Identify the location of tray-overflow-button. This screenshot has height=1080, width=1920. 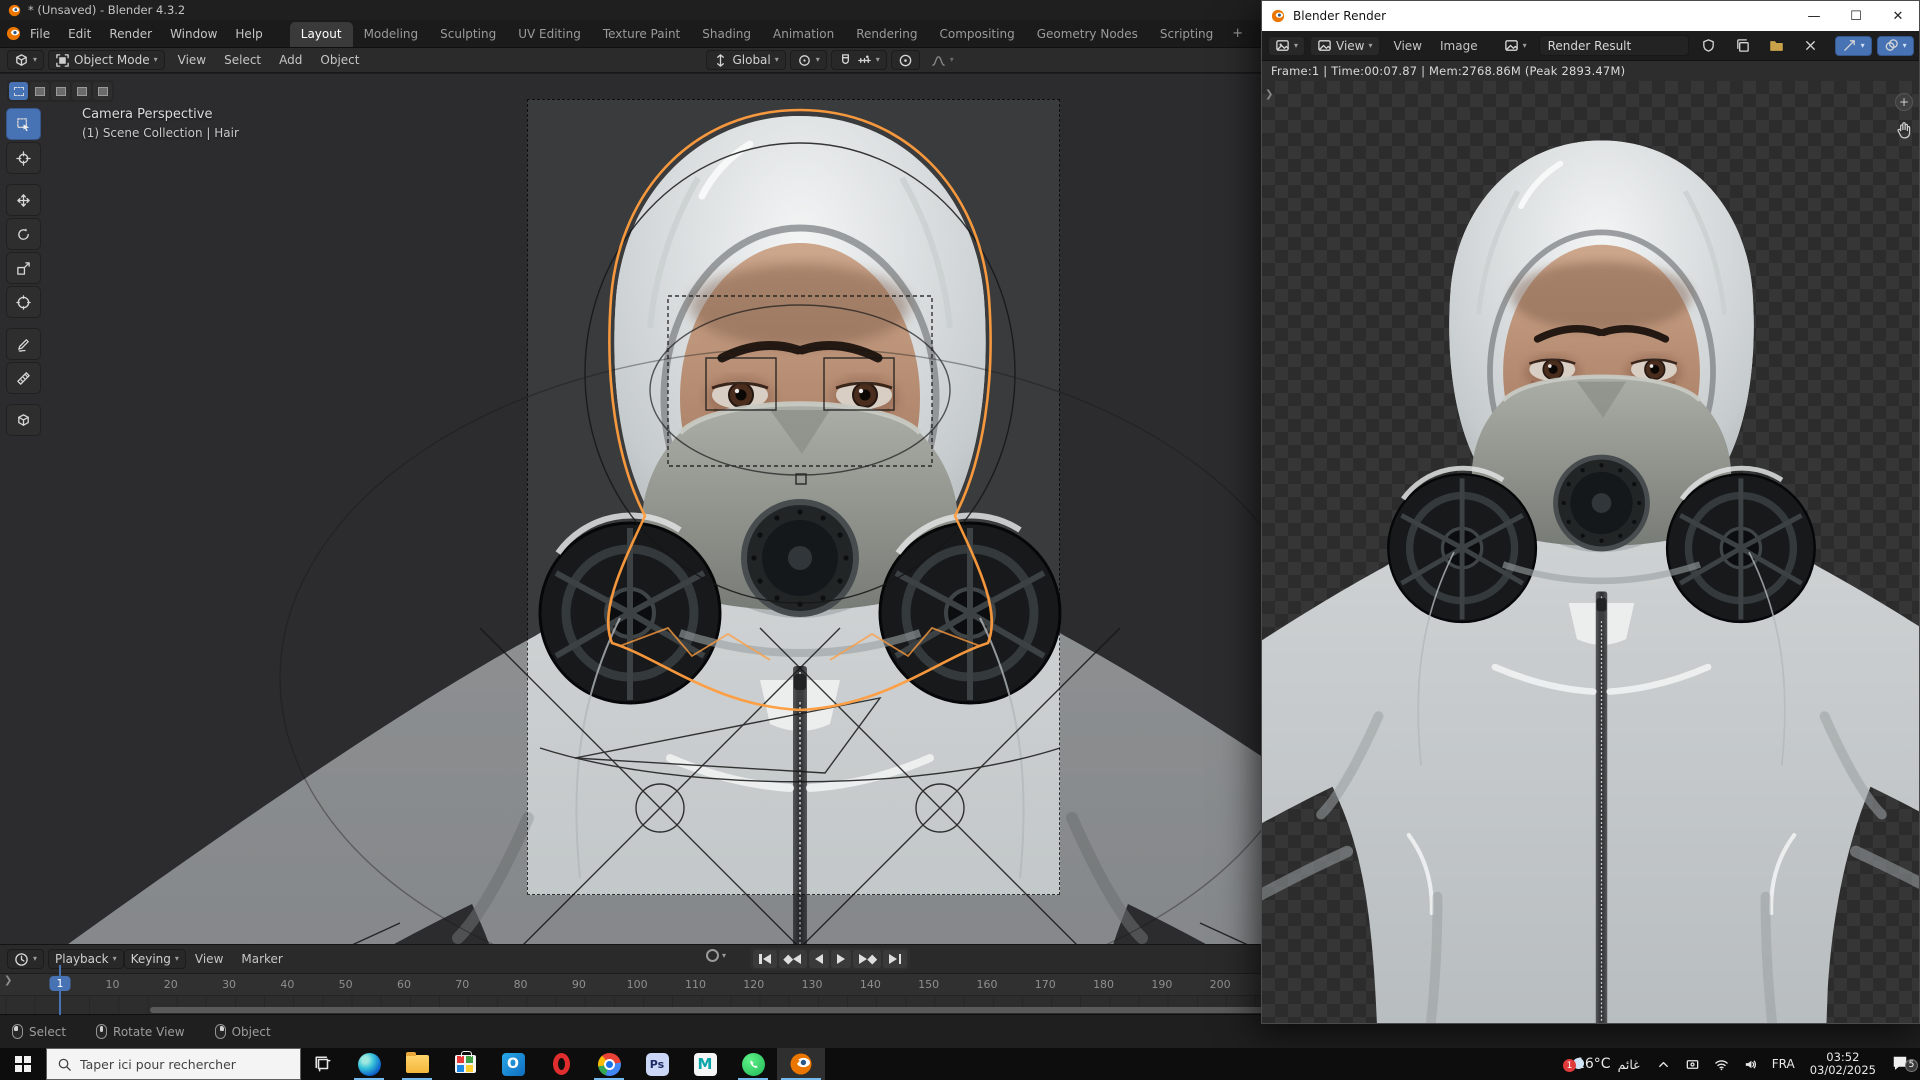
(1663, 1064).